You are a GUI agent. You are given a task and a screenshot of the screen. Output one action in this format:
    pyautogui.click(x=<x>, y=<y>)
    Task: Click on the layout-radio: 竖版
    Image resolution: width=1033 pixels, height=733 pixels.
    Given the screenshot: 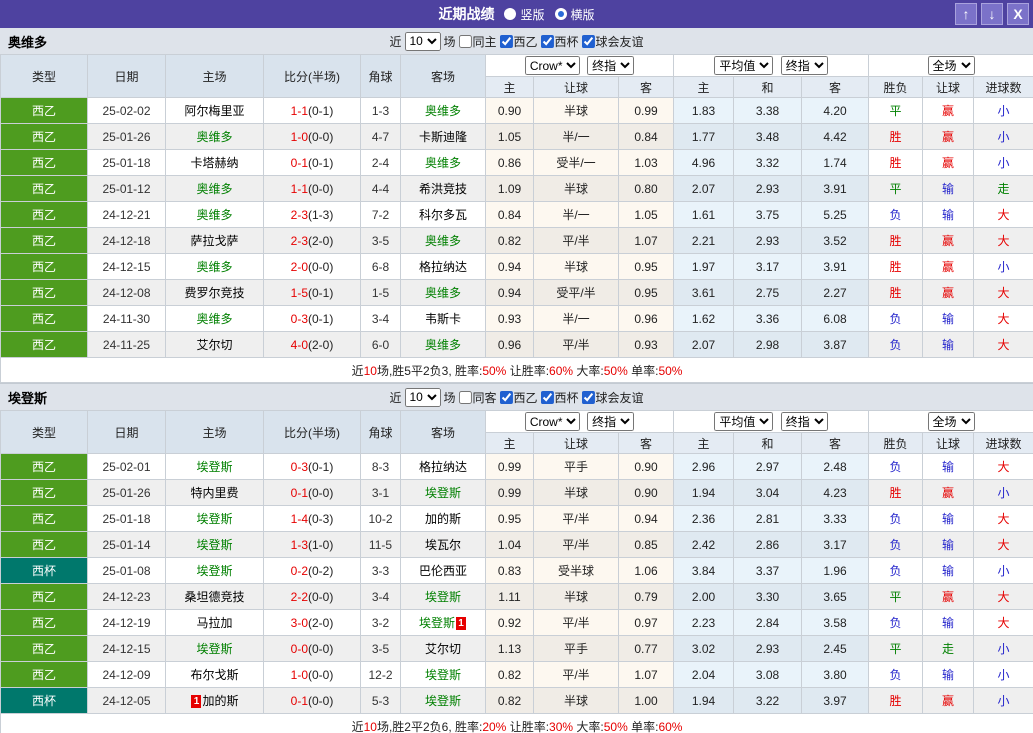 What is the action you would take?
    pyautogui.click(x=524, y=14)
    